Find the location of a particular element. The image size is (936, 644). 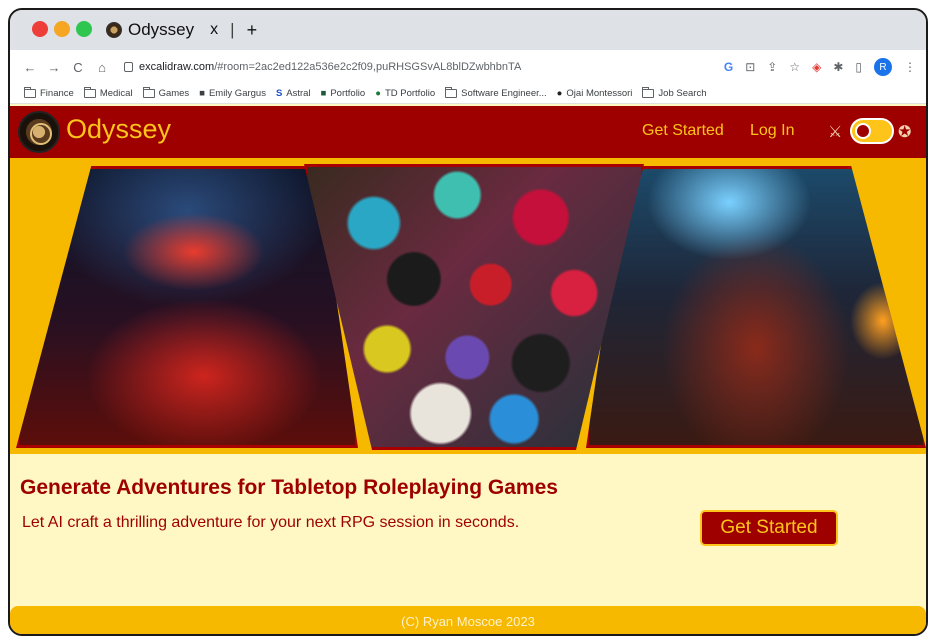

browser-tab: Odyssey x | + is located at coordinates (181, 30).